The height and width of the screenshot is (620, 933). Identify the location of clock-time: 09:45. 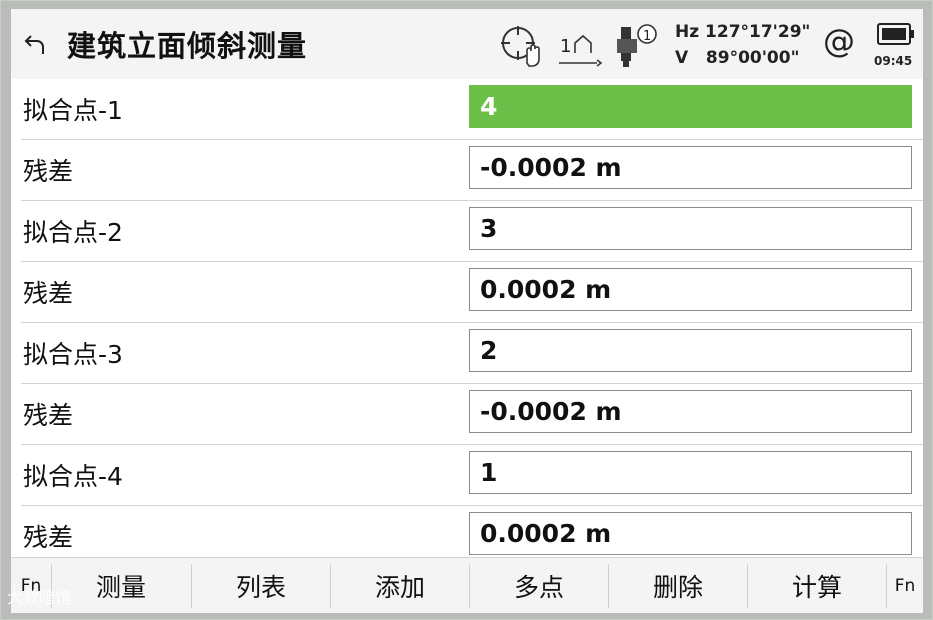
(893, 61).